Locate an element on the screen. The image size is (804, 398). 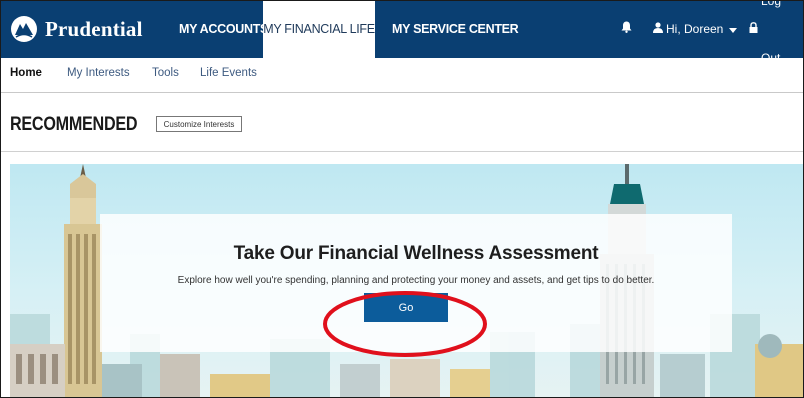
brand-name: Prudential is located at coordinates (94, 28).